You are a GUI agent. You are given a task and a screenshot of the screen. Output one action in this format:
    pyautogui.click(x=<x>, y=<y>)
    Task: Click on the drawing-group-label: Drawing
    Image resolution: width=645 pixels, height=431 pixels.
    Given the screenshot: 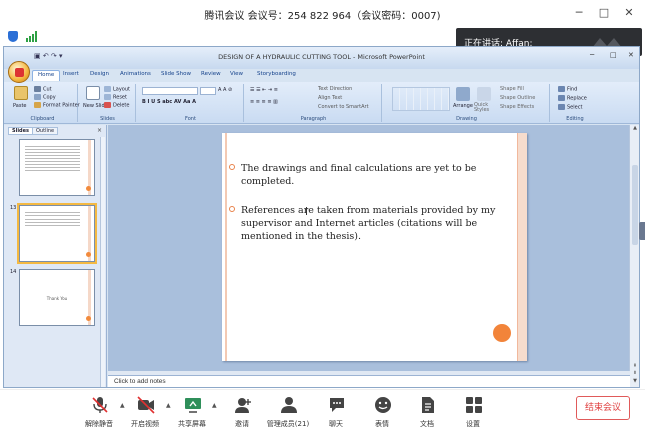 What is the action you would take?
    pyautogui.click(x=466, y=119)
    